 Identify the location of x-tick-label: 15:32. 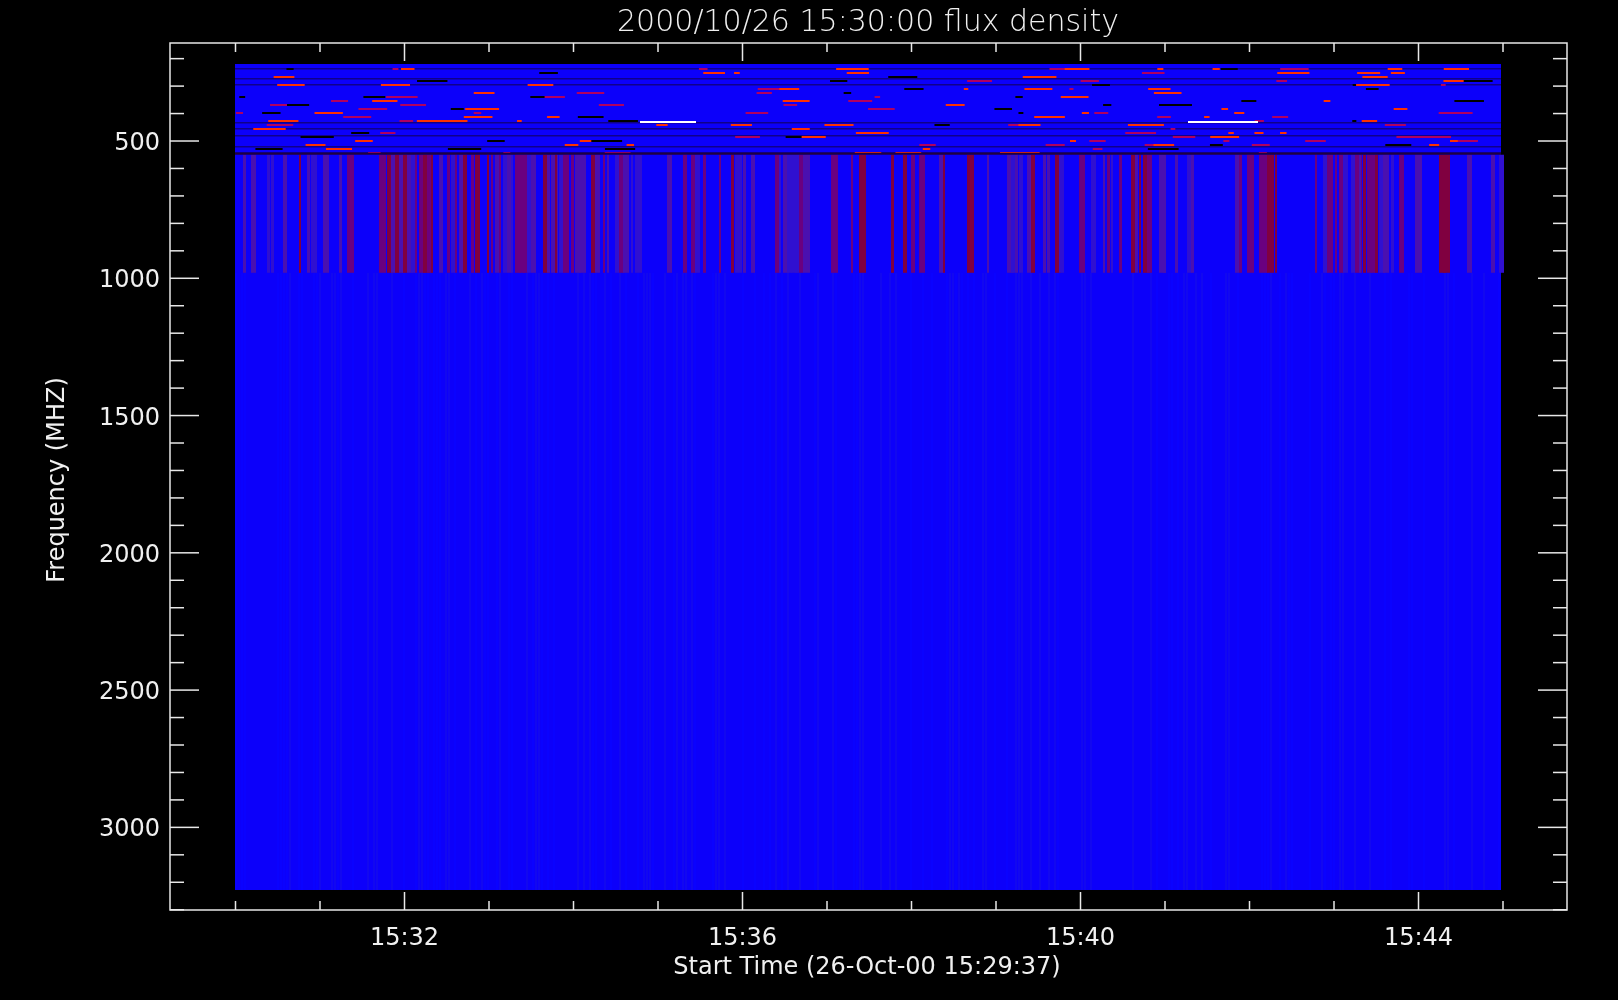
(404, 937).